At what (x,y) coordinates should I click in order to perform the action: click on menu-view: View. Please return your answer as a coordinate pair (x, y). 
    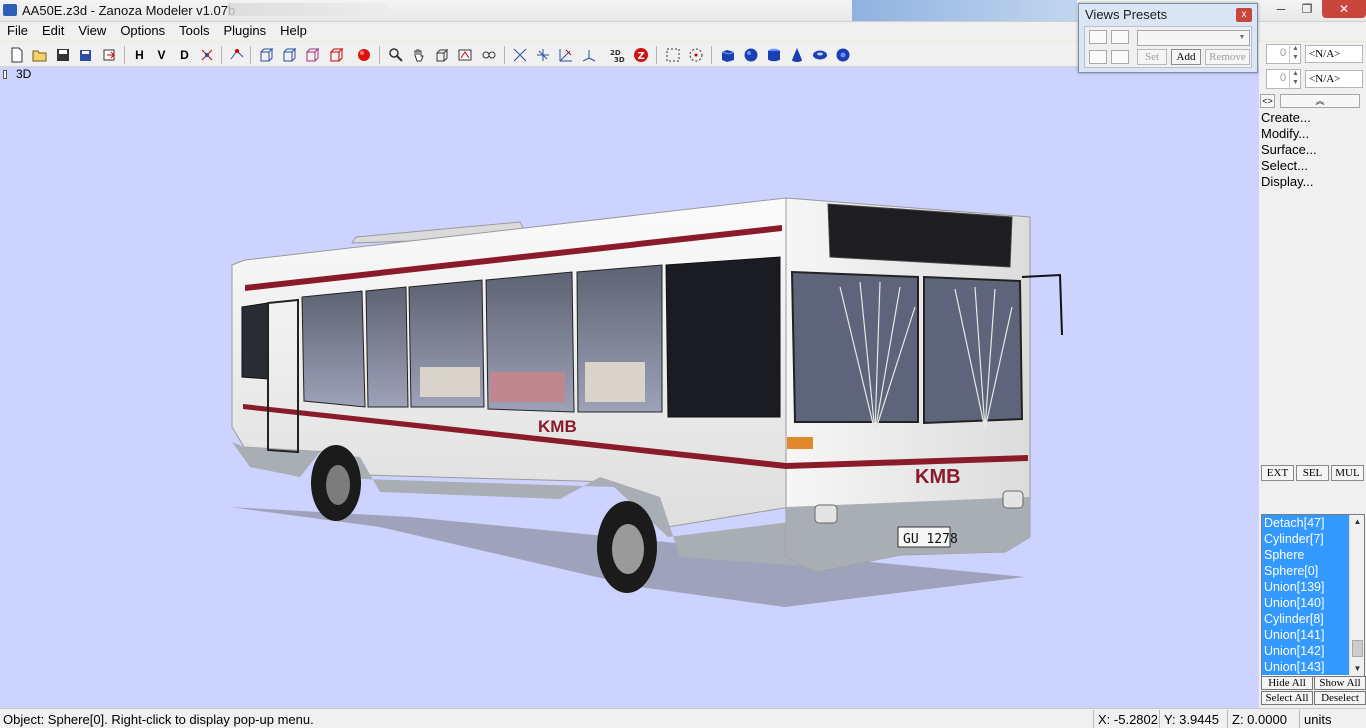
    Looking at the image, I should click on (92, 31).